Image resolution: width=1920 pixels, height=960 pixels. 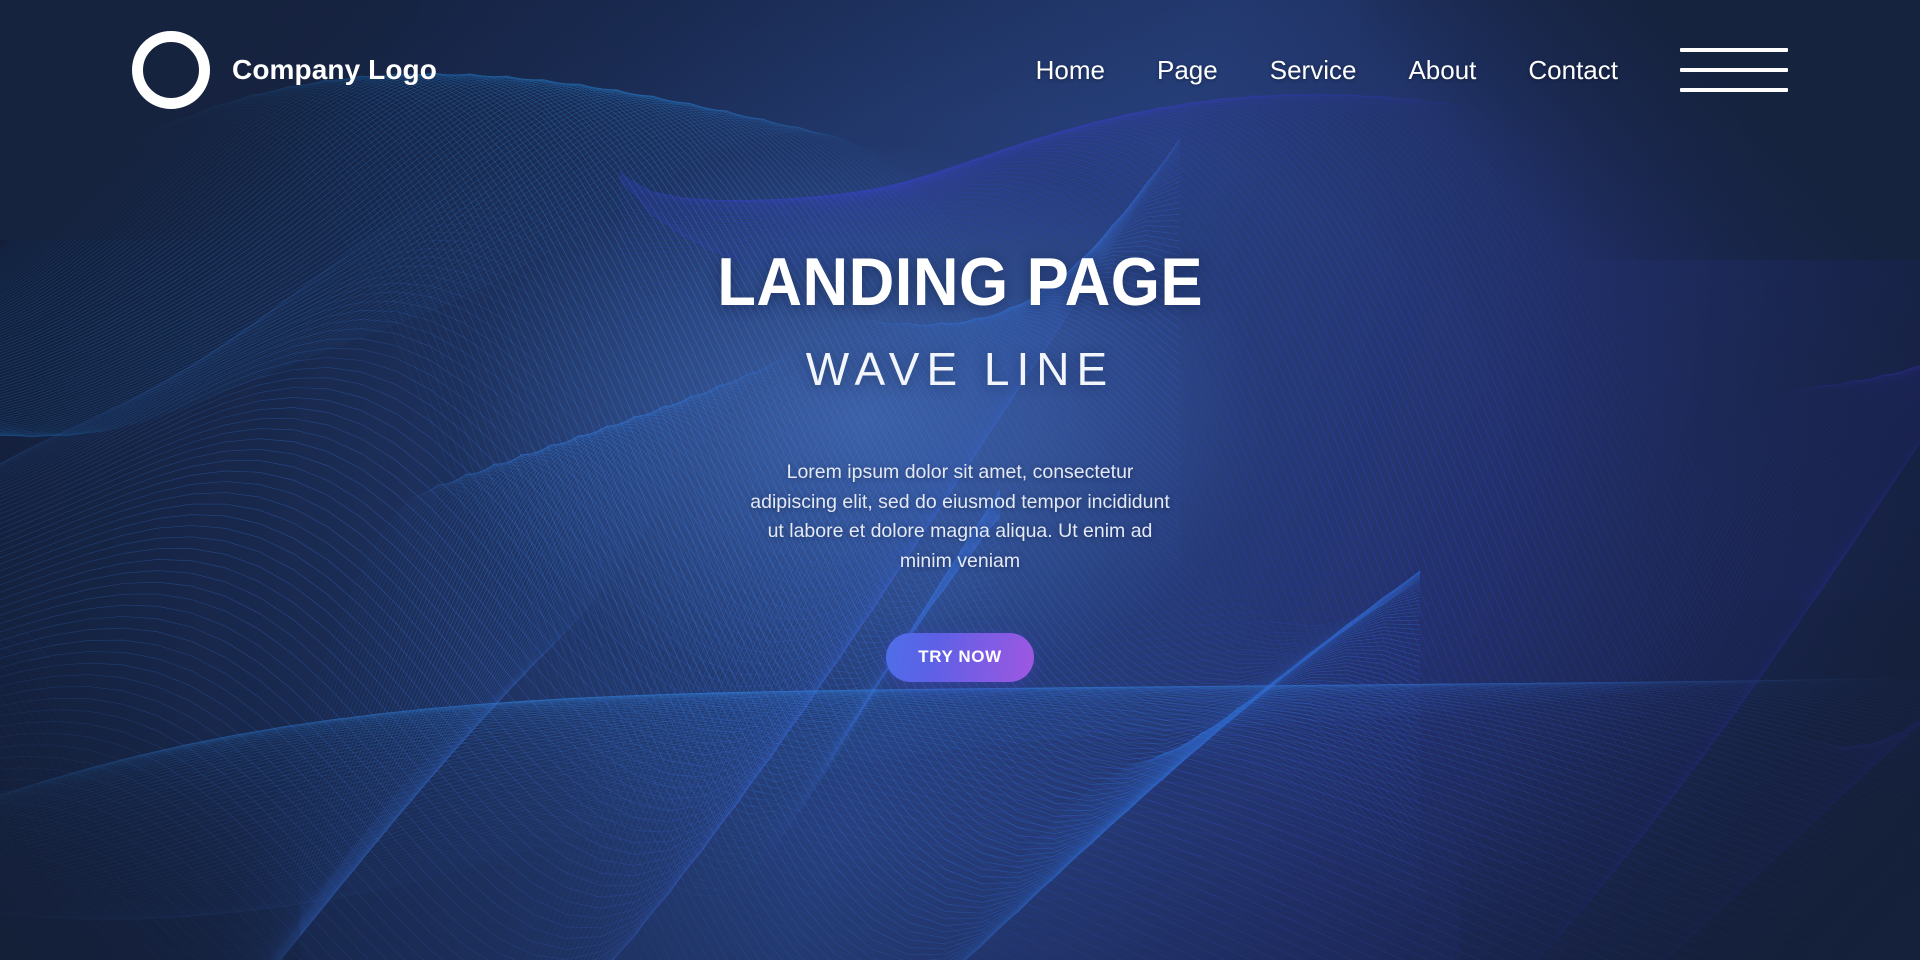 I want to click on hamburger-menu-icon, so click(x=1734, y=70).